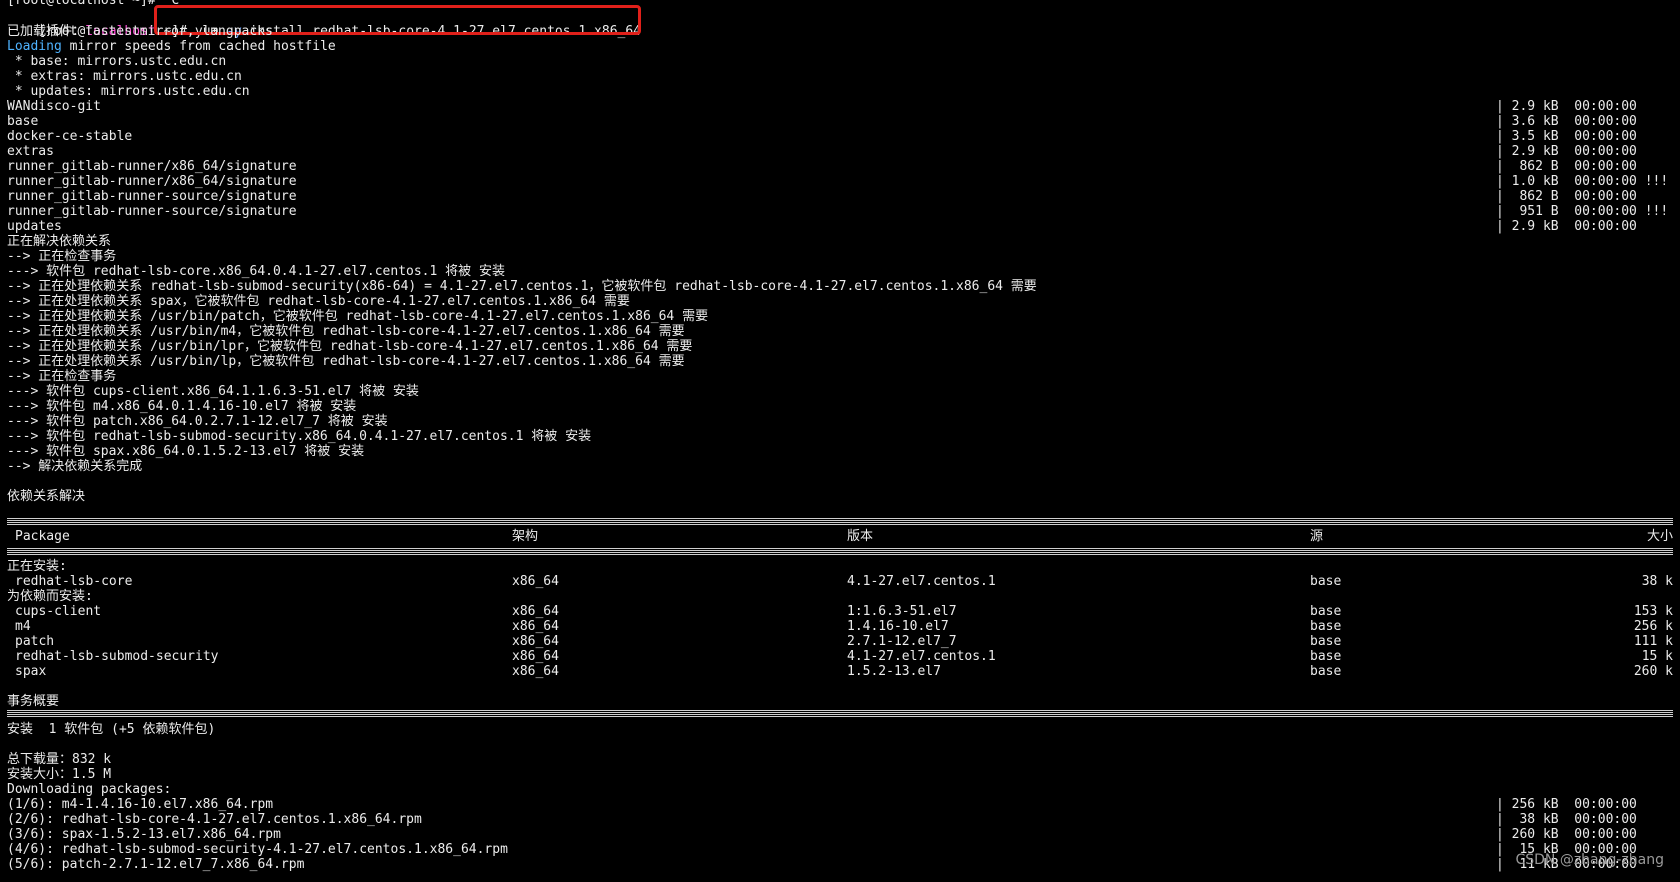 The width and height of the screenshot is (1680, 882). I want to click on header-arch: 架构, so click(525, 536).